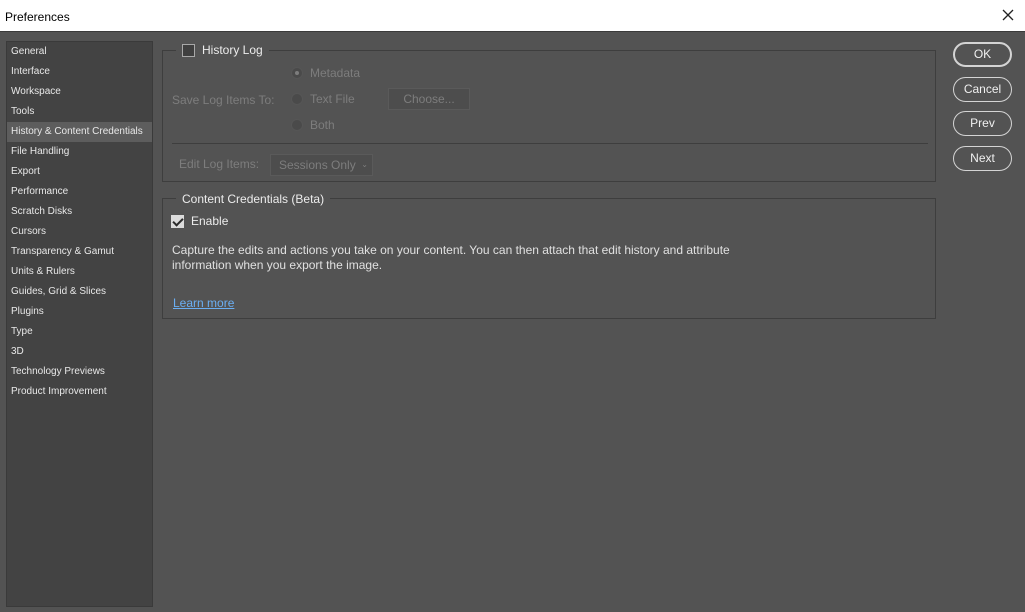 The width and height of the screenshot is (1025, 612). I want to click on content-credentials-title: Content Credentials (Beta), so click(253, 199).